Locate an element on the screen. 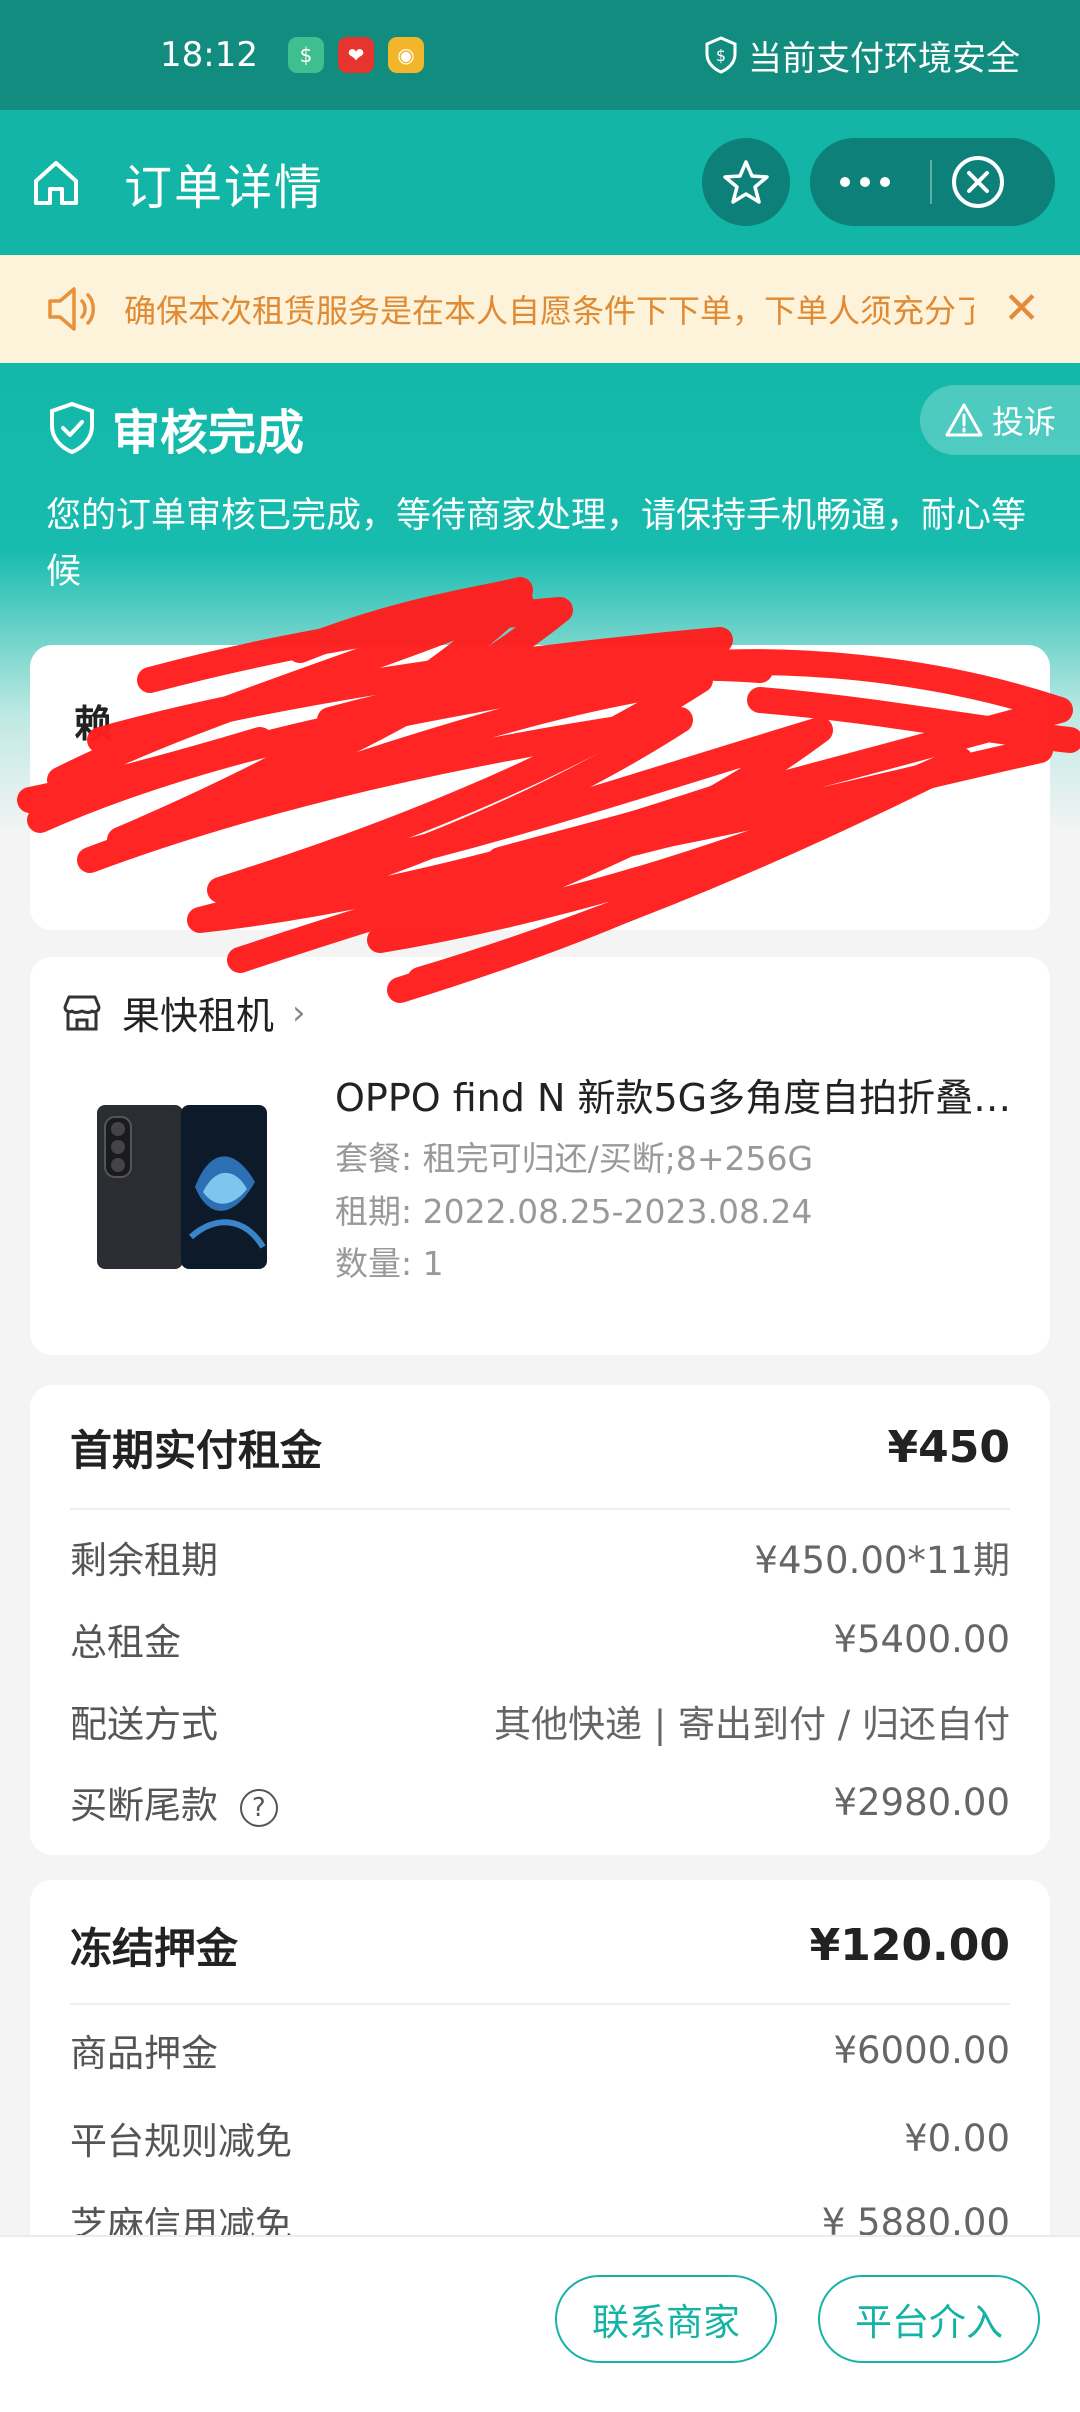 This screenshot has height=2412, width=1080. speaker-icon is located at coordinates (71, 309).